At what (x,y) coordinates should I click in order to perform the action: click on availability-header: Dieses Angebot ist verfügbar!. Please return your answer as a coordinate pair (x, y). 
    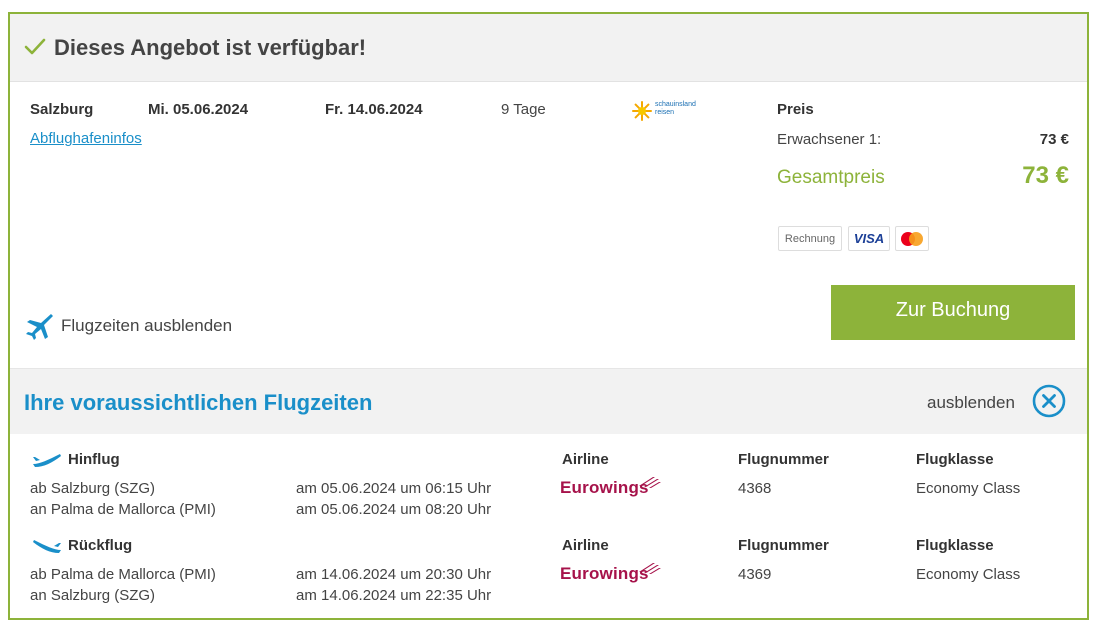
    Looking at the image, I should click on (548, 48).